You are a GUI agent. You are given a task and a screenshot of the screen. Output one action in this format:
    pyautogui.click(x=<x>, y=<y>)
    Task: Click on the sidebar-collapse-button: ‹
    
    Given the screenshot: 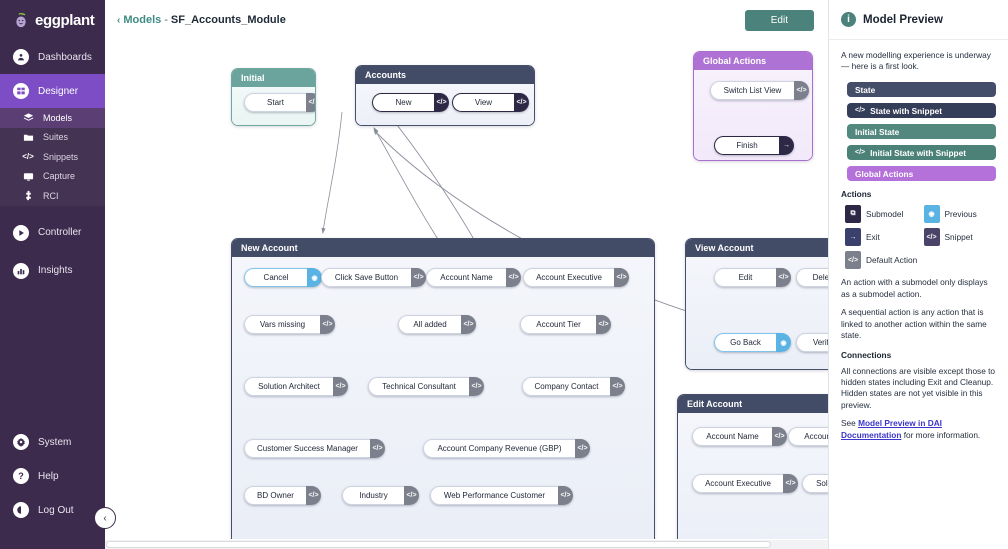 What is the action you would take?
    pyautogui.click(x=105, y=518)
    